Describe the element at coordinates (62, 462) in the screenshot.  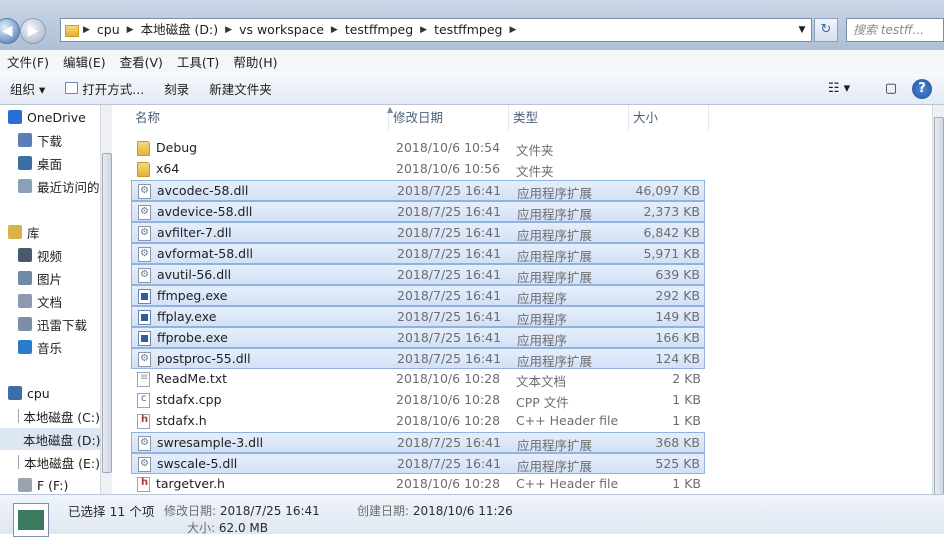
I see `sidebar-item-label: 本地磁盘 (E:)` at that location.